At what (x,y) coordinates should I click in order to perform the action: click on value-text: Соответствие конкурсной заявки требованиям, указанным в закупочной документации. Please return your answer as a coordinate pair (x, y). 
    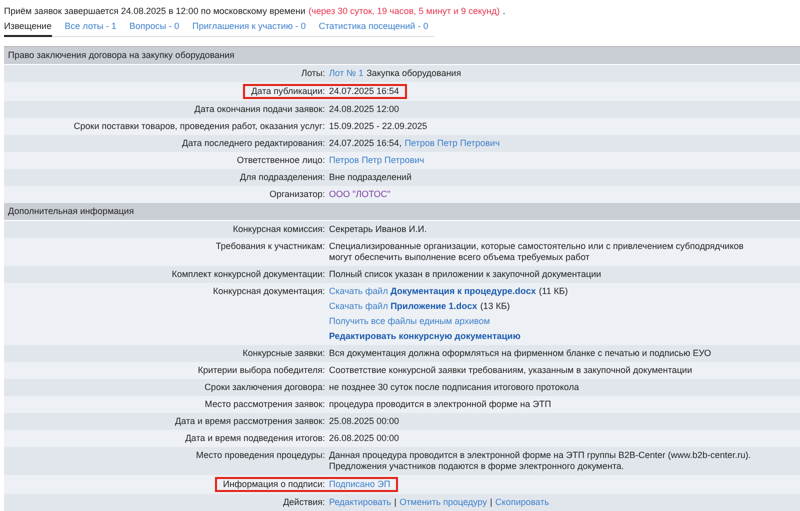
    Looking at the image, I should click on (510, 370).